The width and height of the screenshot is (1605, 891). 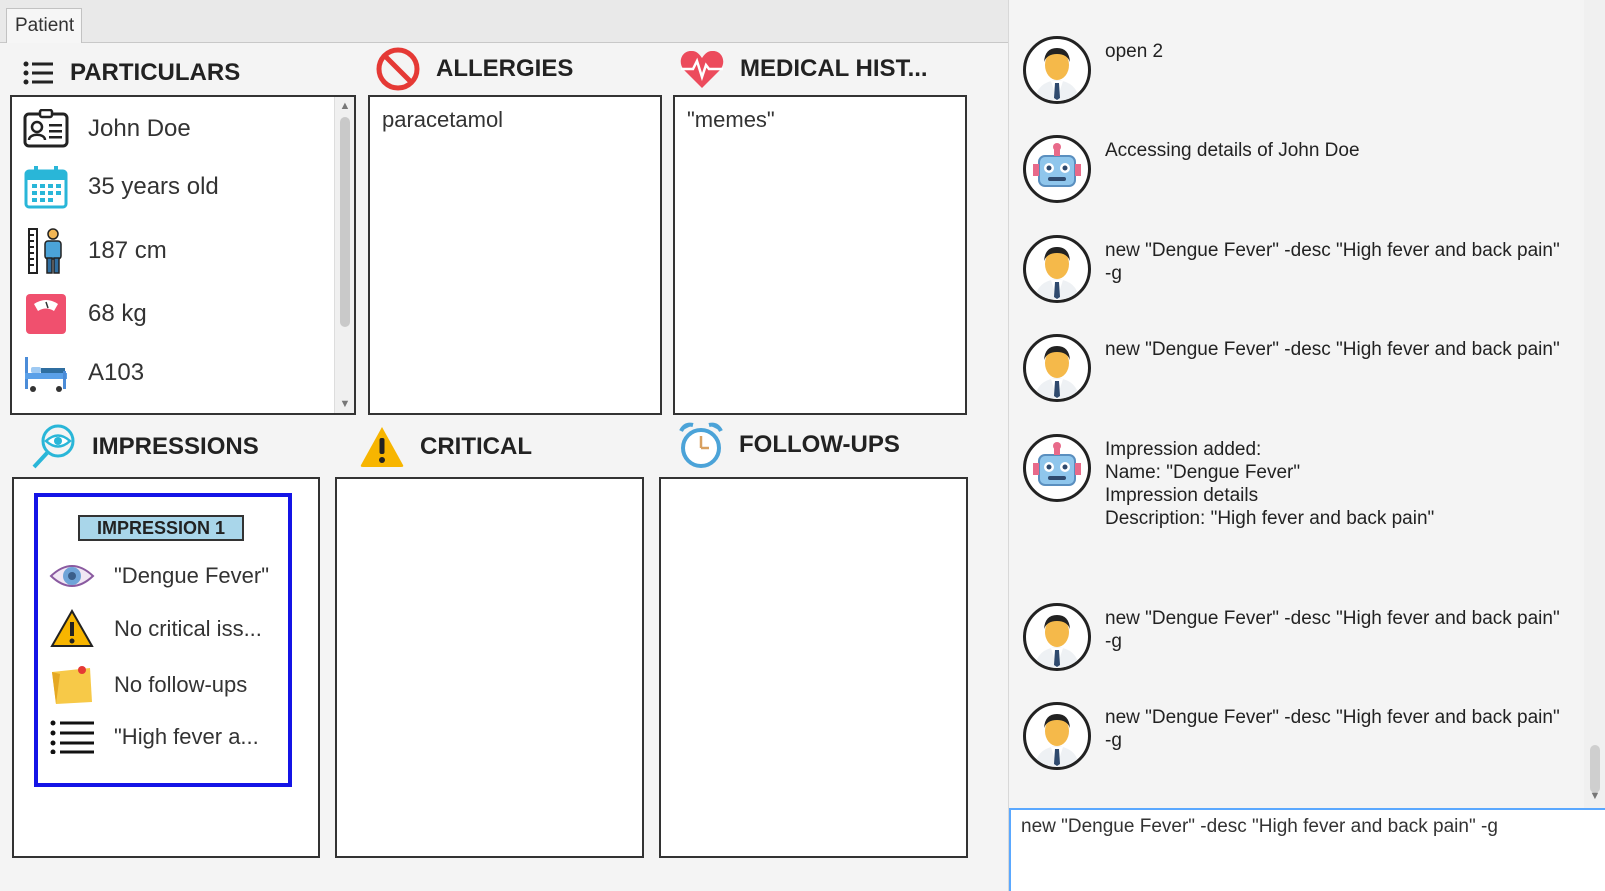 What do you see at coordinates (820, 255) in the screenshot?
I see `medical-history-panel: "memes"` at bounding box center [820, 255].